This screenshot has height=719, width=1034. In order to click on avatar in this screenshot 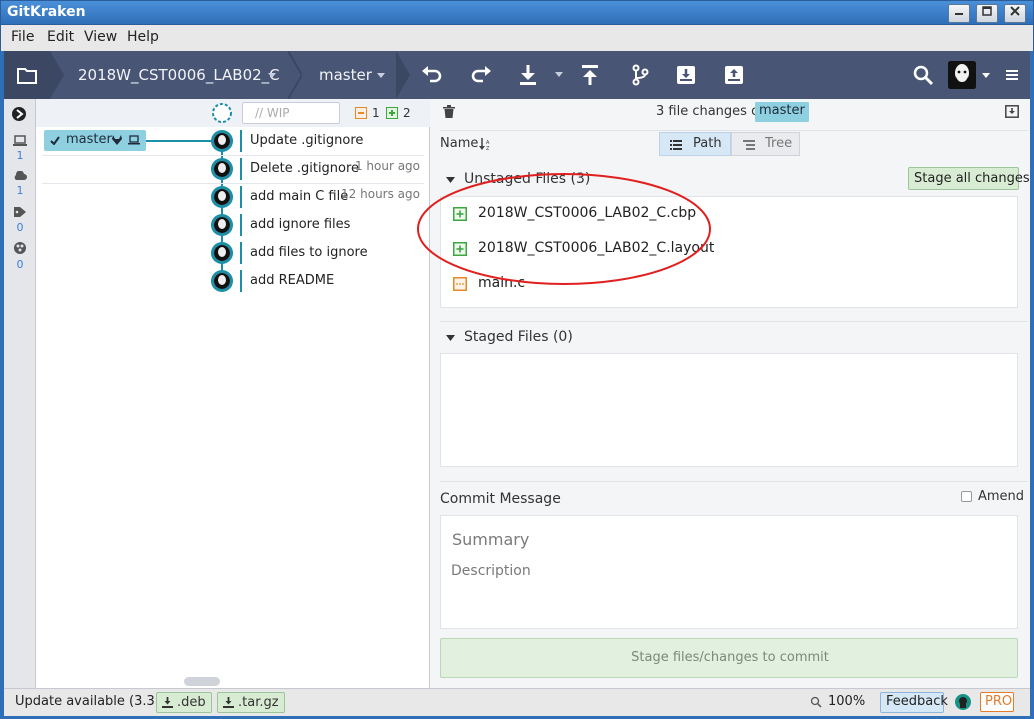, I will do `click(962, 75)`.